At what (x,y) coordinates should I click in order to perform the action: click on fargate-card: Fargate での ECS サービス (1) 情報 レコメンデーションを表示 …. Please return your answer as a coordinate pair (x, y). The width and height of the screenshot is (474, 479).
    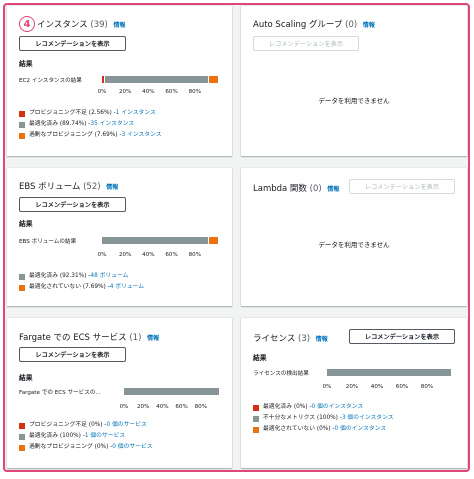
    Looking at the image, I should click on (119, 393).